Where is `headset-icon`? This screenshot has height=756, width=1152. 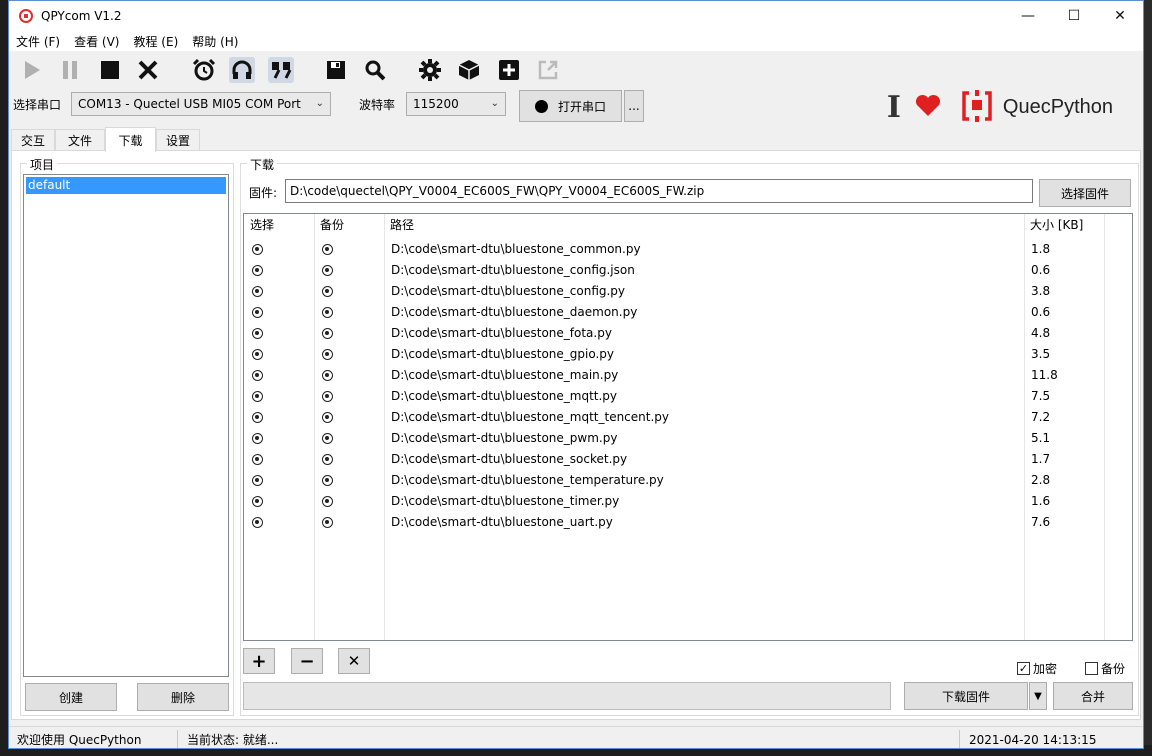
headset-icon is located at coordinates (242, 70).